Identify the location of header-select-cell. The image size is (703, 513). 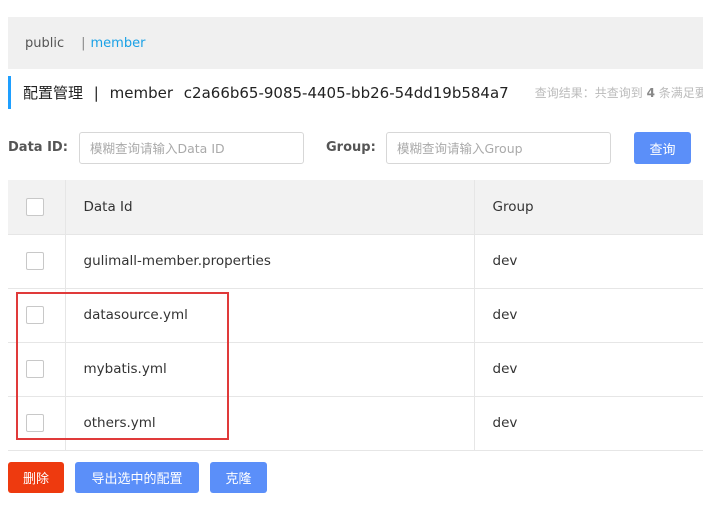
(37, 207).